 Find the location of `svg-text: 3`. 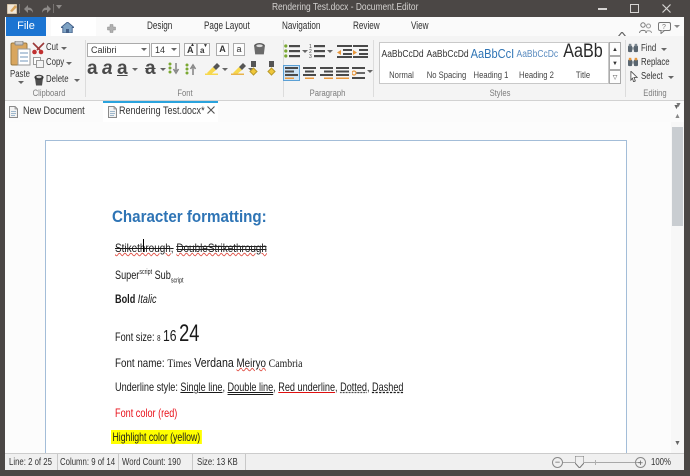

svg-text: 3 is located at coordinates (310, 56).